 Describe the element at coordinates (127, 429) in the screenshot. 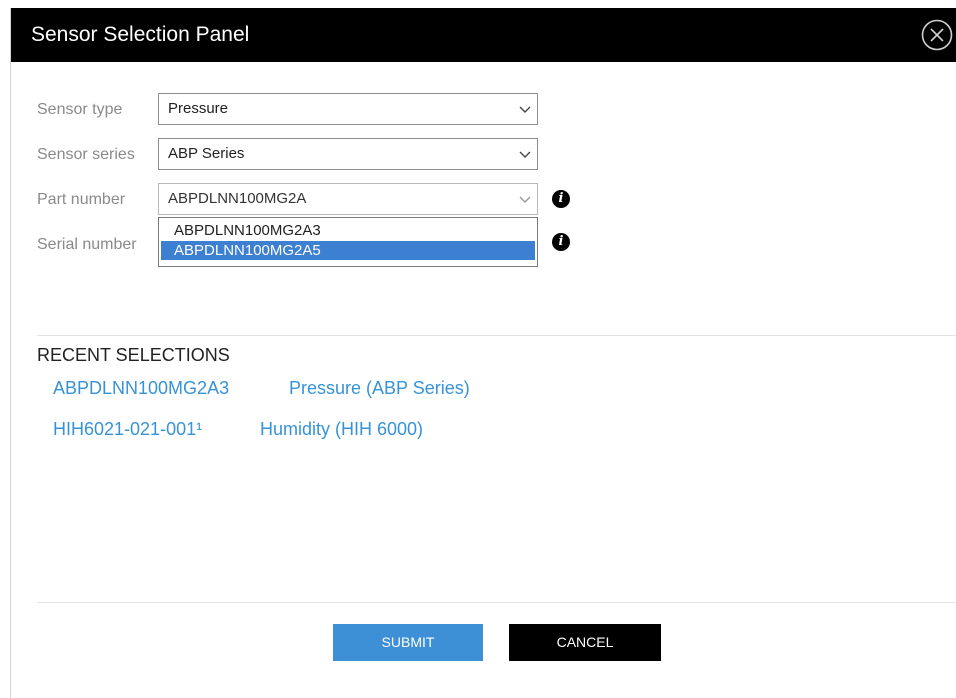

I see `recent-item-part-link: HIH6021-021-001¹` at that location.